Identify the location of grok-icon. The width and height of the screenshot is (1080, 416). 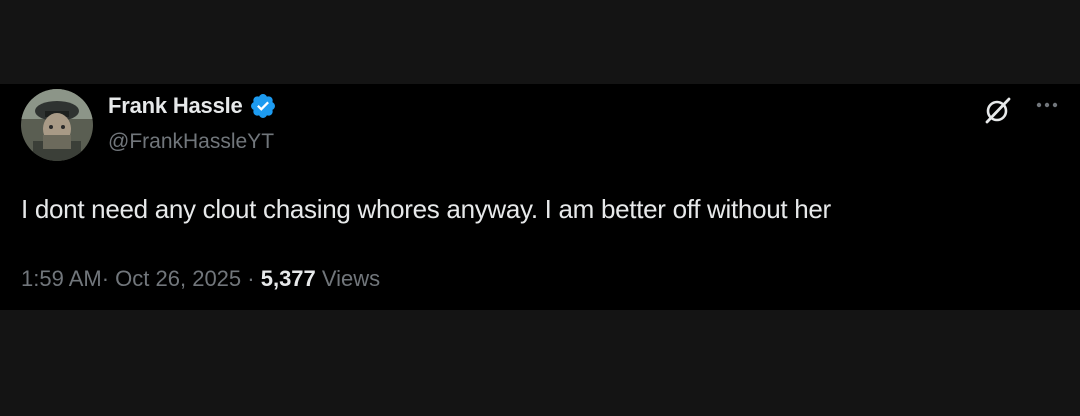
(998, 110).